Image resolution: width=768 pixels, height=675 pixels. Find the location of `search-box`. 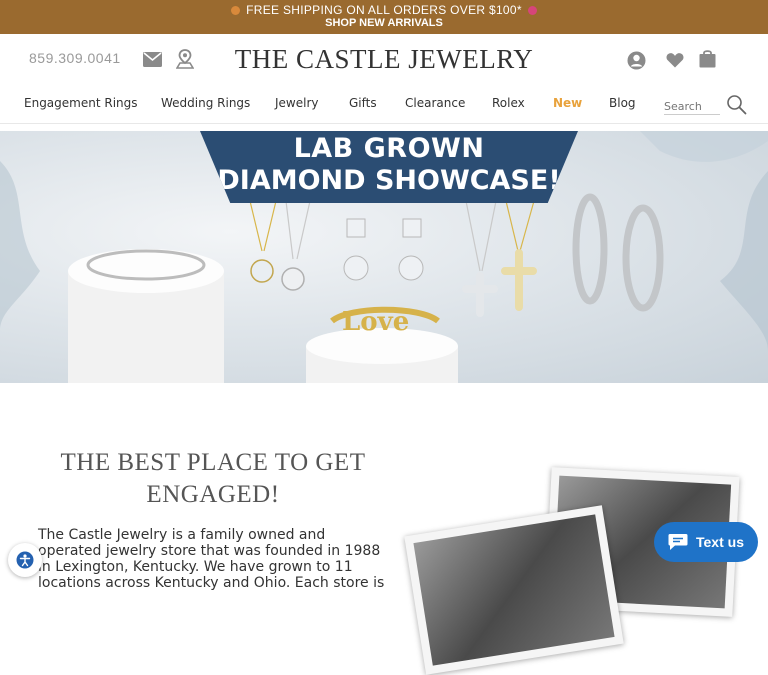

search-box is located at coordinates (692, 105).